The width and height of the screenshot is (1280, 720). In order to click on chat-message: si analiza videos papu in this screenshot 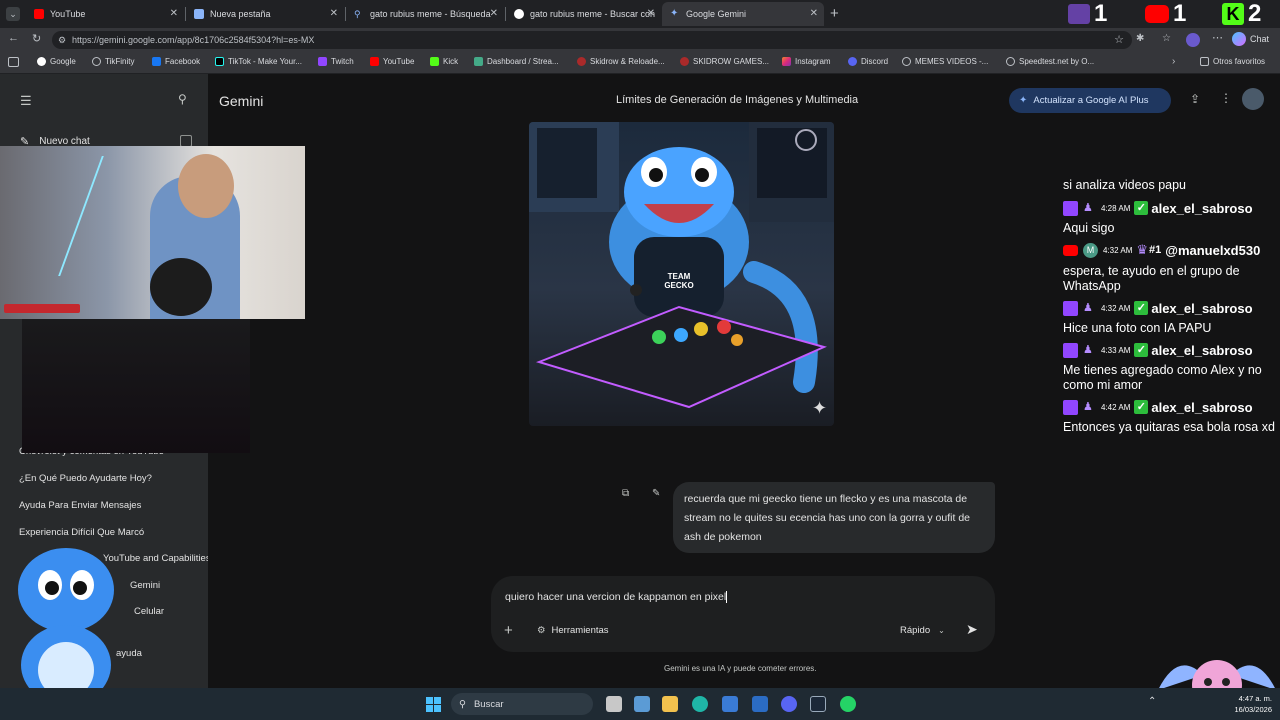, I will do `click(1124, 185)`.